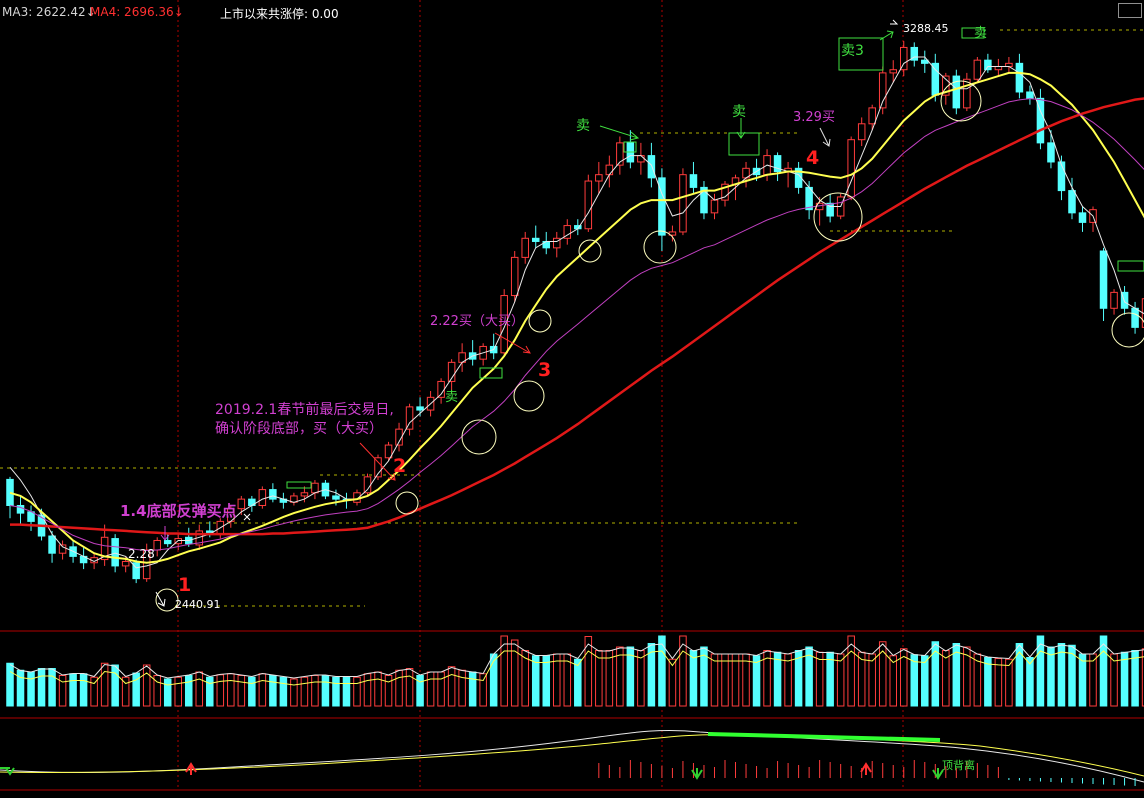 This screenshot has height=798, width=1144. Describe the element at coordinates (452, 397) in the screenshot. I see `annotation-sell-small-1: 卖` at that location.